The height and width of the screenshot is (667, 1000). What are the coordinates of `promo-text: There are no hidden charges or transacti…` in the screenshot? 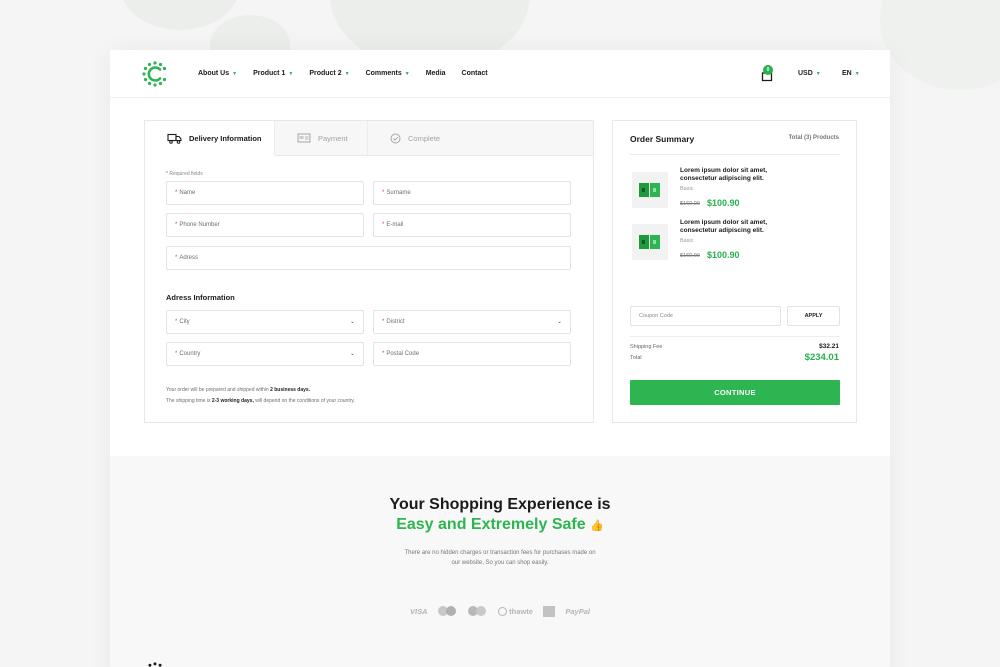 It's located at (500, 558).